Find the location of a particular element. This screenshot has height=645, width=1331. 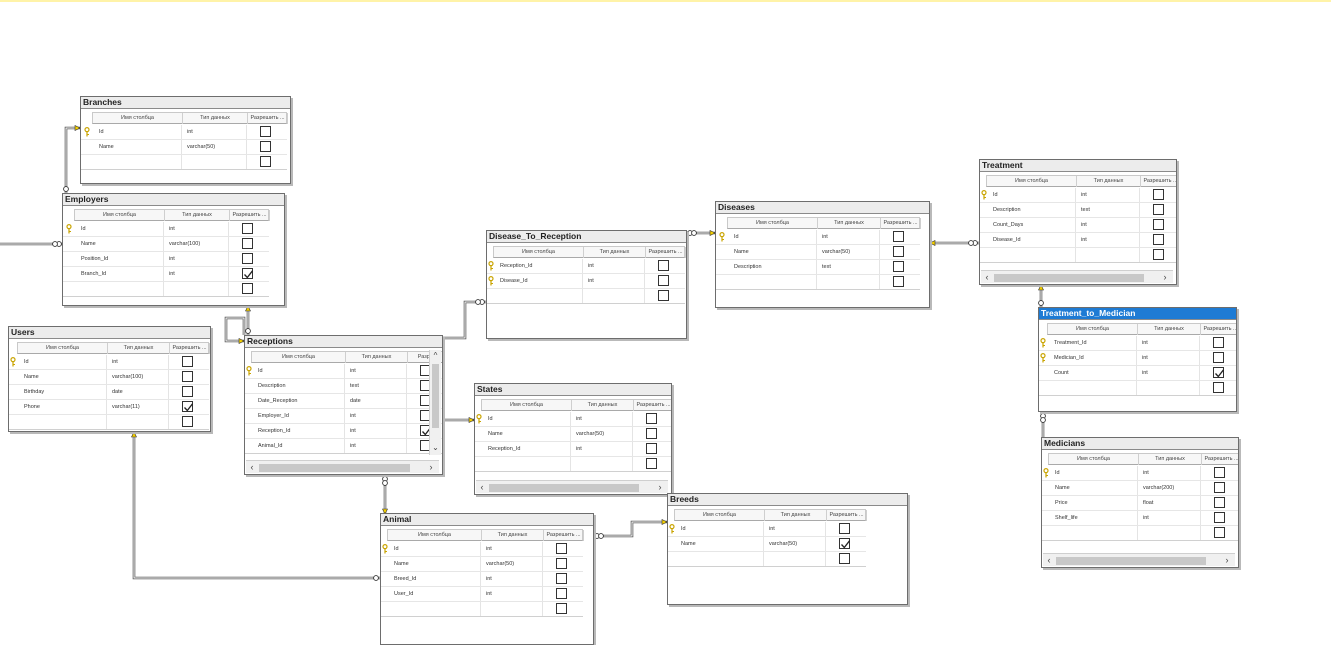

column-name: Reception_Id is located at coordinates (298, 431).